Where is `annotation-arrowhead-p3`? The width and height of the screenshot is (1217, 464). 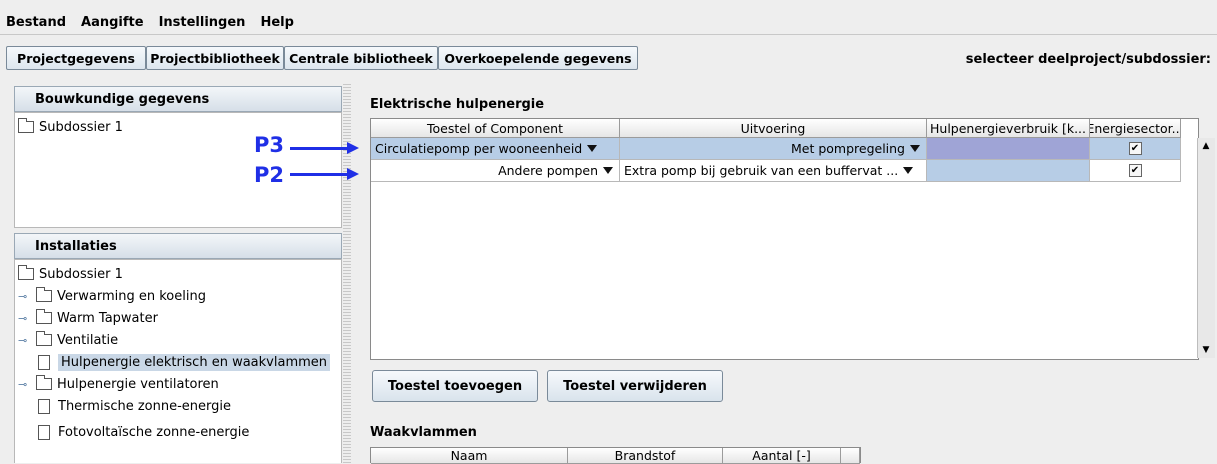 annotation-arrowhead-p3 is located at coordinates (353, 148).